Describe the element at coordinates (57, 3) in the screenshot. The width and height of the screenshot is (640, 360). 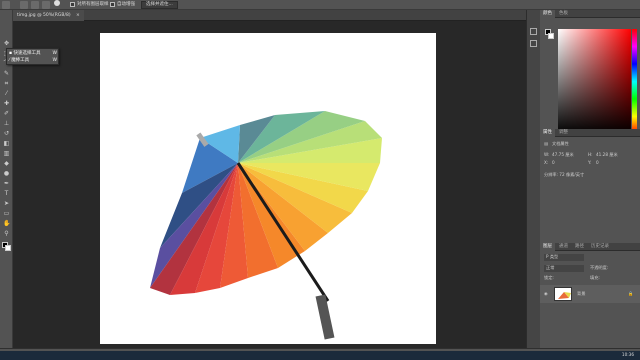
I see `brush-size-icon` at that location.